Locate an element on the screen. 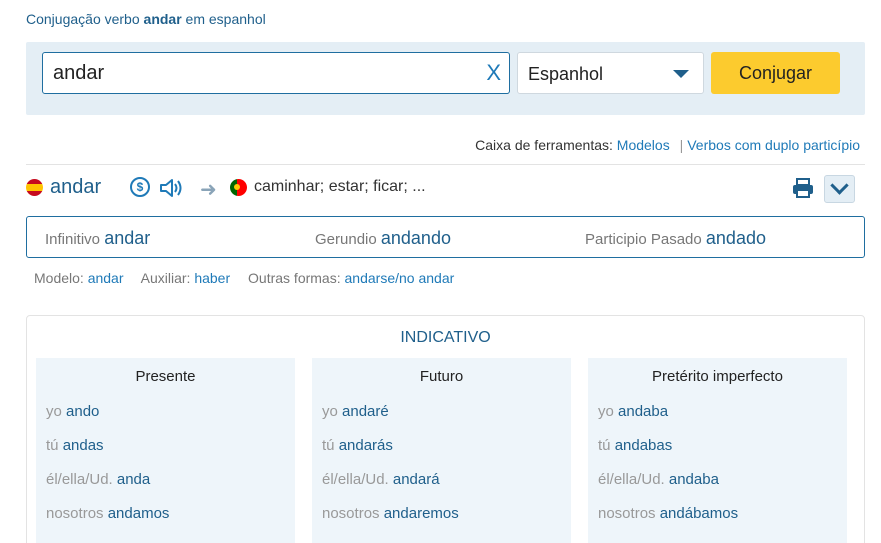  page-title: Conjugação verbo andar em espanhol is located at coordinates (146, 19).